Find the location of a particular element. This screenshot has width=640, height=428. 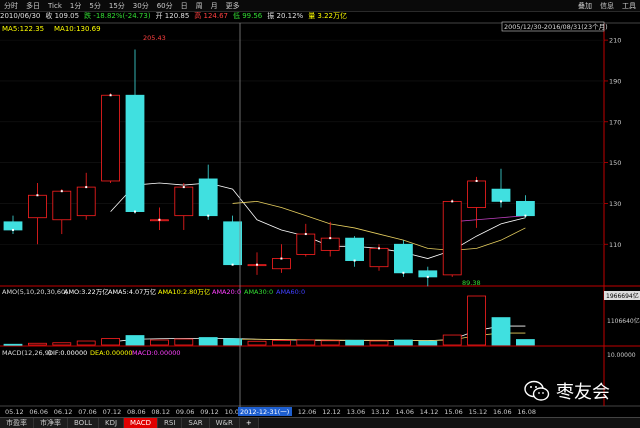

indicator-tabs: 市盈率 市净率 BOLL KDJ MACD RSI SAR W&R + is located at coordinates (320, 422).